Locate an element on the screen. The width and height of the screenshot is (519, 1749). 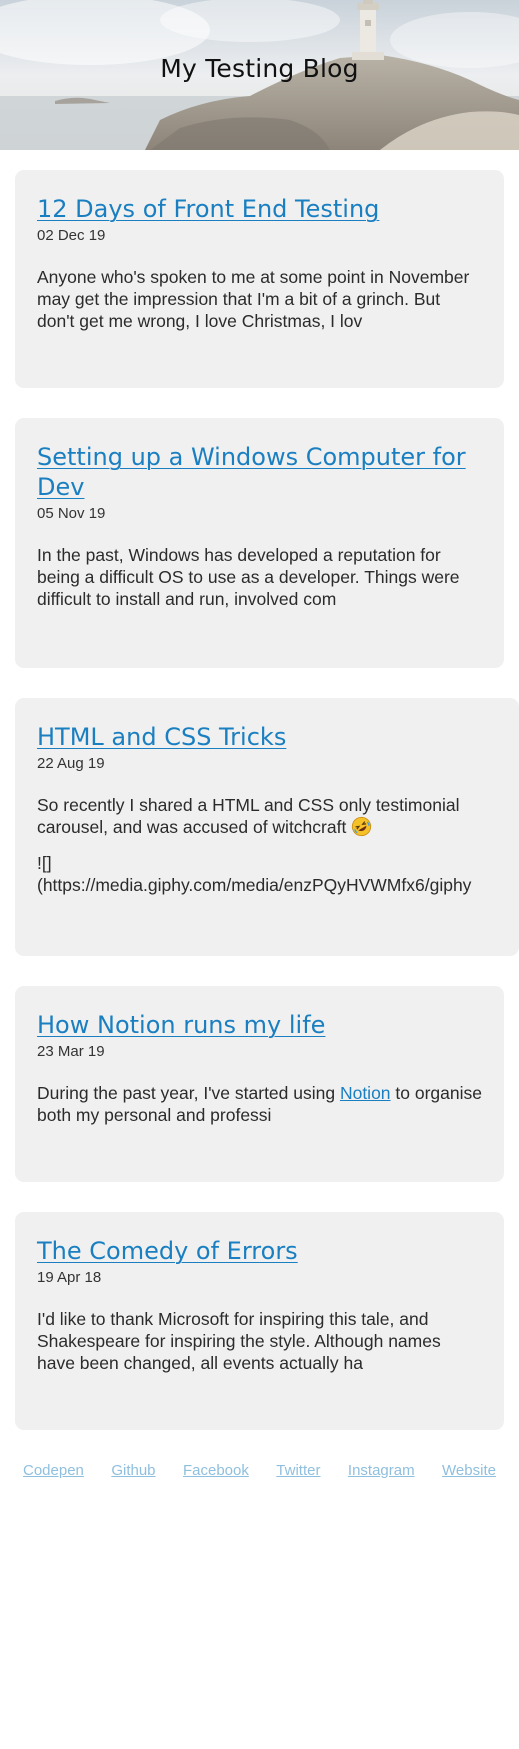
post-title: The Comedy of Errors is located at coordinates (259, 1251).